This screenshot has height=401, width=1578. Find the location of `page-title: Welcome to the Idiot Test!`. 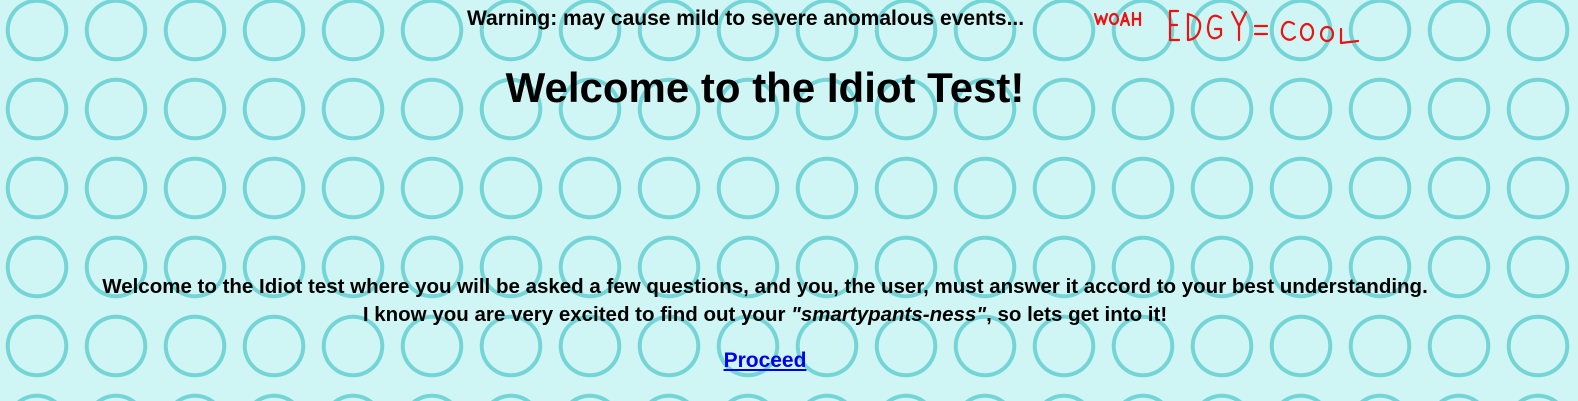

page-title: Welcome to the Idiot Test! is located at coordinates (765, 87).